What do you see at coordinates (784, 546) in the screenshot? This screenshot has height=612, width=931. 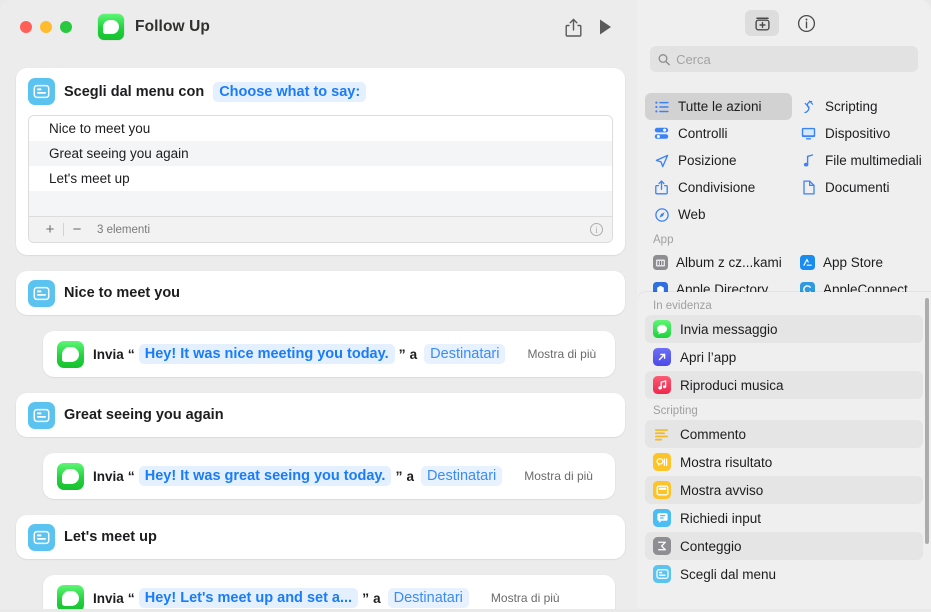 I see `library-item-count: Conteggio` at bounding box center [784, 546].